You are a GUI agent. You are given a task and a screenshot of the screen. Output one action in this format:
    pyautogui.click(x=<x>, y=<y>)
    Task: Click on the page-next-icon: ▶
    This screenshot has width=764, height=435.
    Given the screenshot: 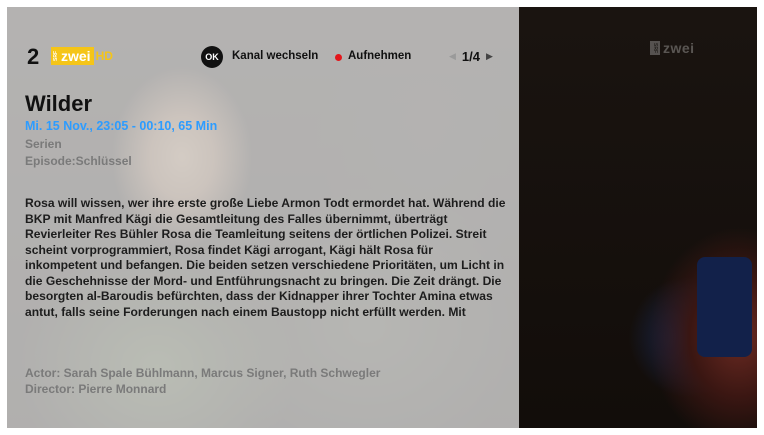 What is the action you would take?
    pyautogui.click(x=489, y=56)
    